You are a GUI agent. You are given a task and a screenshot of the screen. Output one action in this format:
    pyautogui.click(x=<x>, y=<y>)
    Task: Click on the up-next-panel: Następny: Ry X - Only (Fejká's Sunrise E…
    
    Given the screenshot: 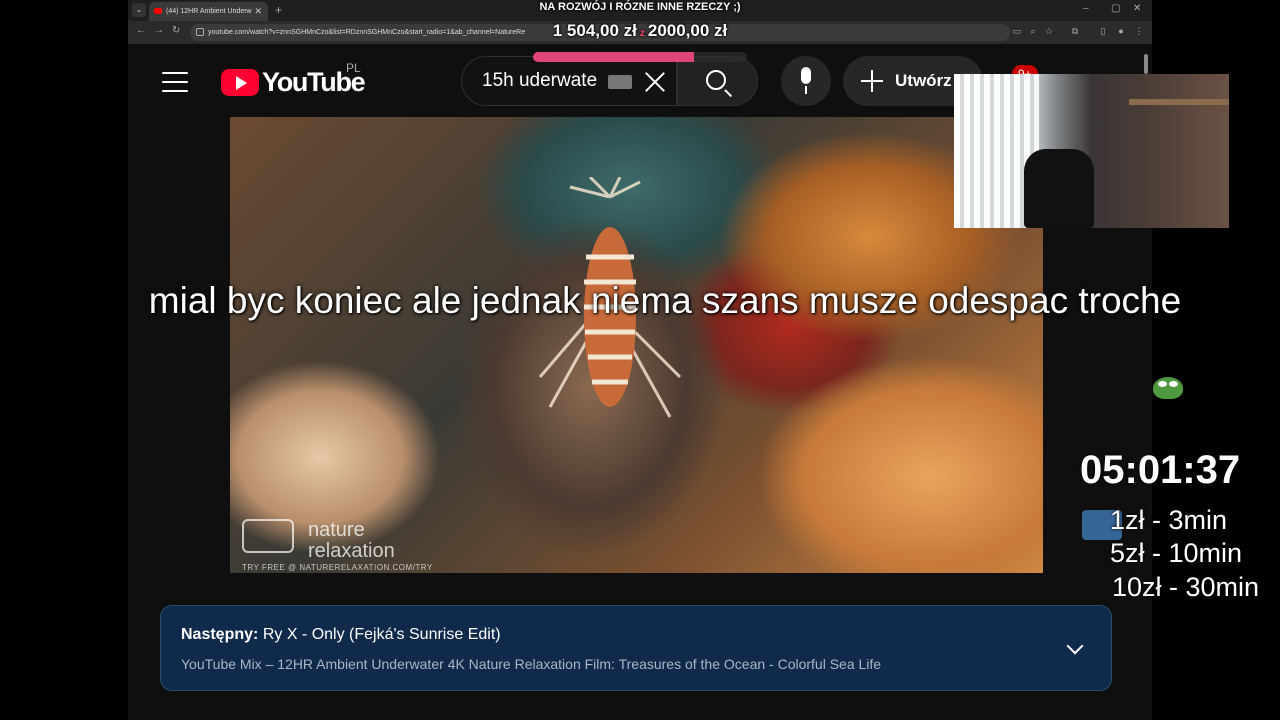 What is the action you would take?
    pyautogui.click(x=636, y=648)
    